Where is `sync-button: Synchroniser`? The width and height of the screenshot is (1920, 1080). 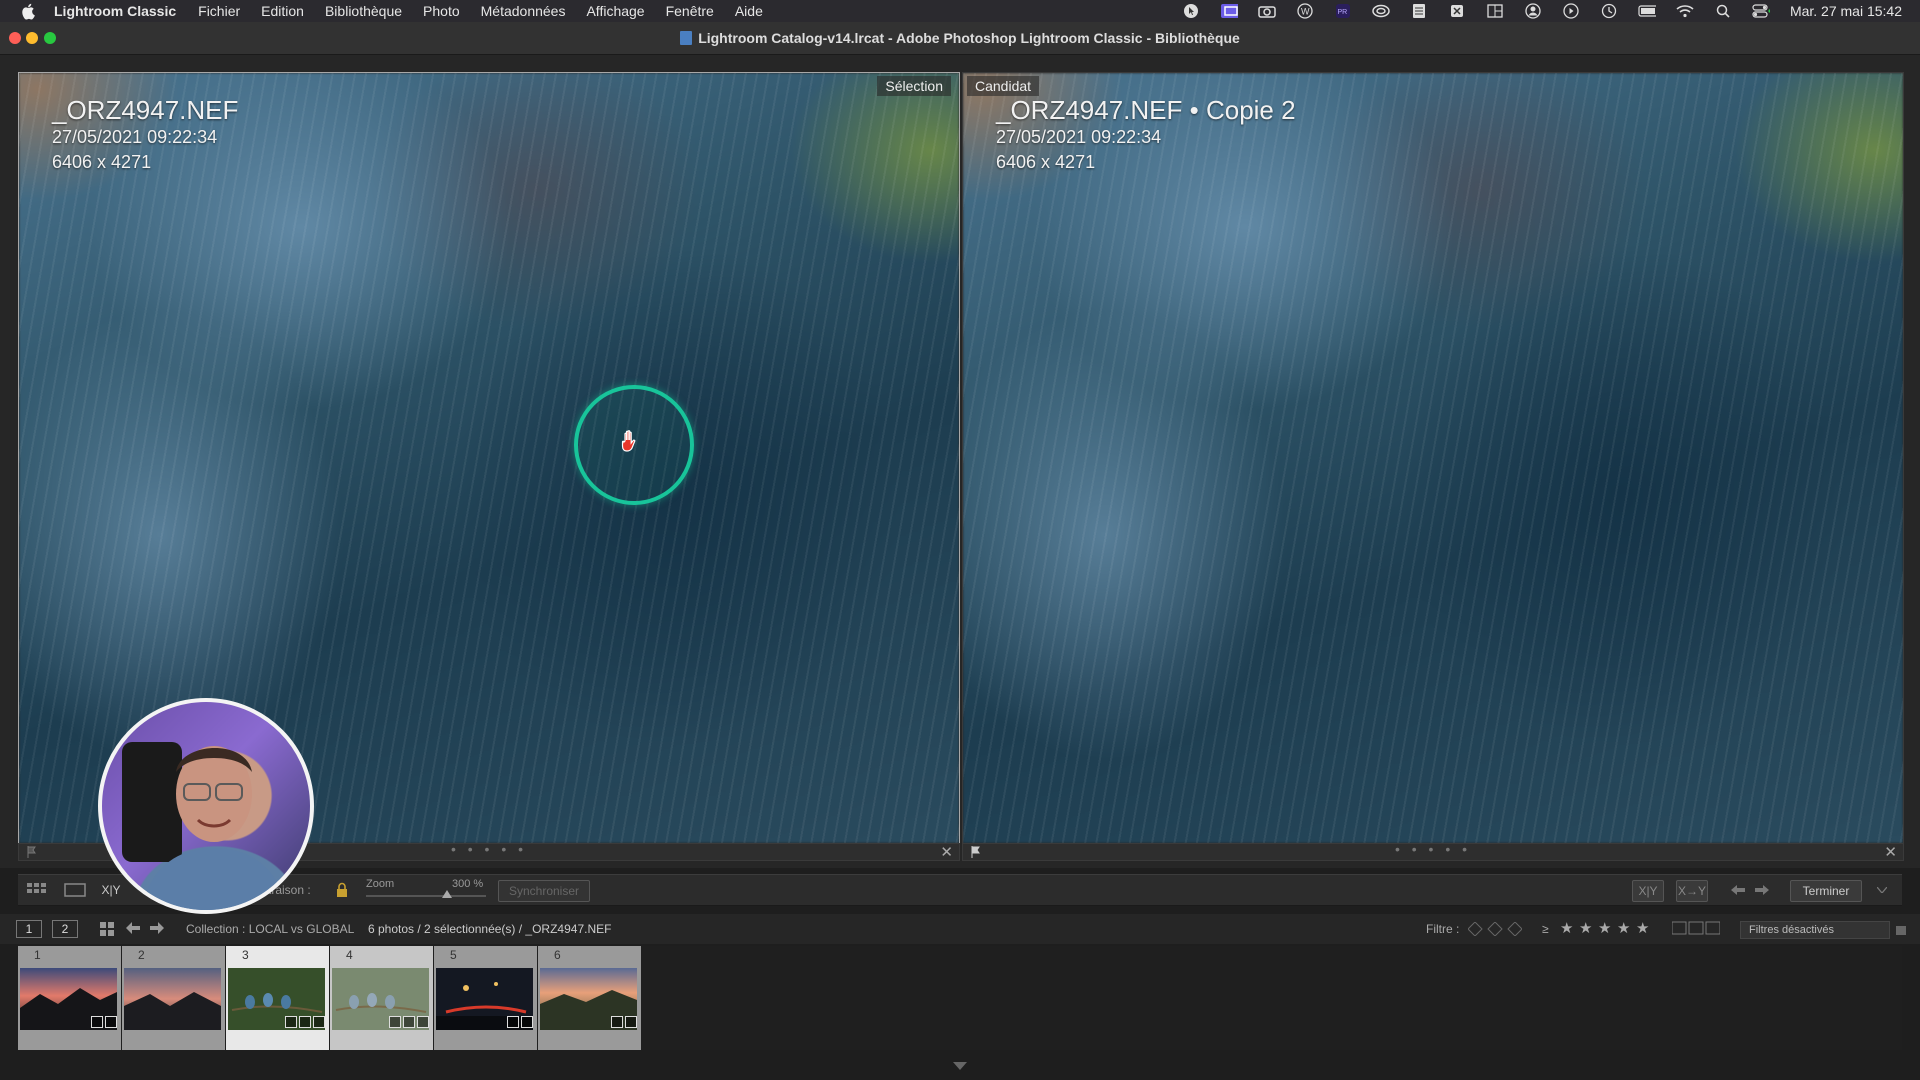 sync-button: Synchroniser is located at coordinates (544, 891).